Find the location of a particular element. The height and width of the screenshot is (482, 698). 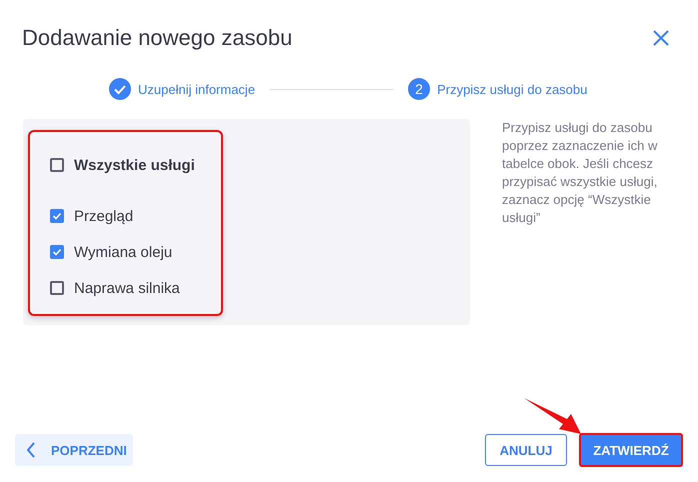

dialog-title: Dodawanie nowego zasobu is located at coordinates (157, 38).